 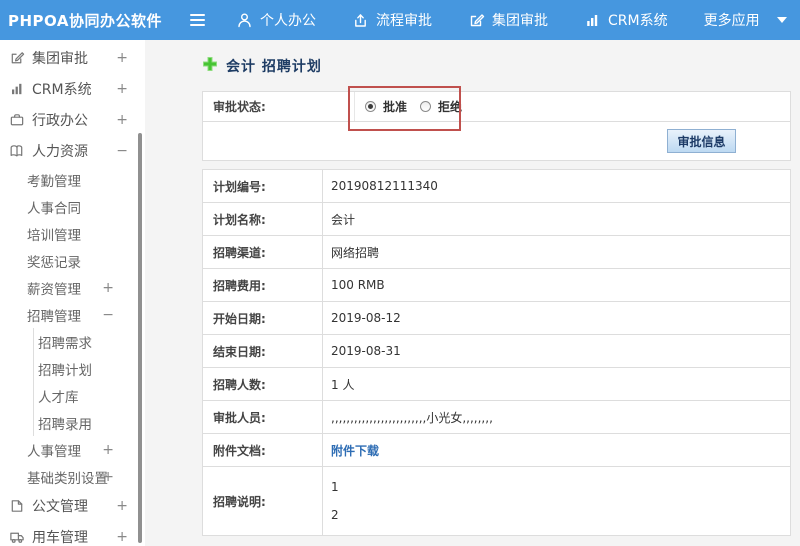 What do you see at coordinates (556, 318) in the screenshot?
I see `field-value: 2019-08-12` at bounding box center [556, 318].